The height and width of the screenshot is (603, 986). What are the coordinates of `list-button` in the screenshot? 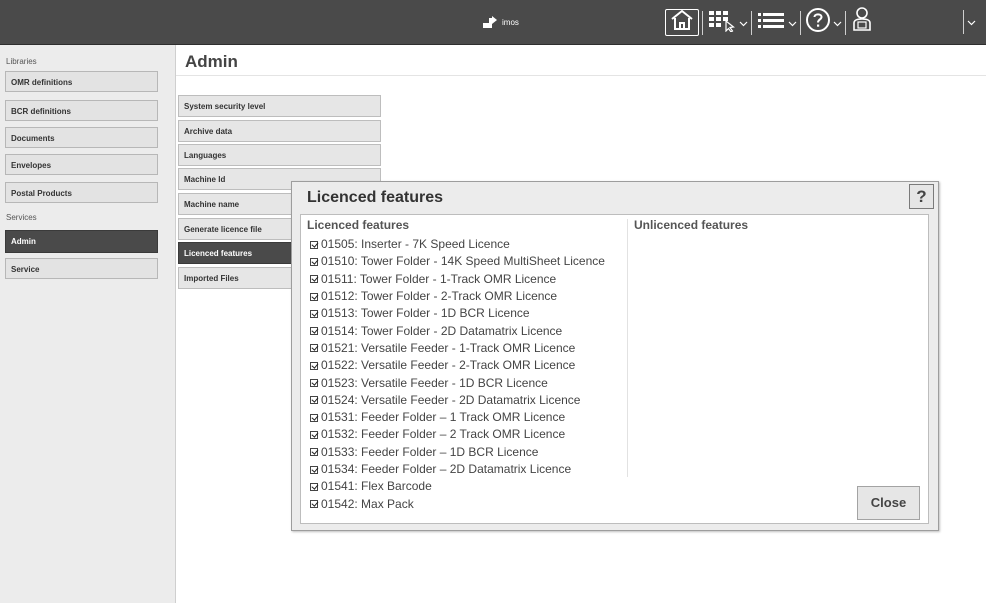 It's located at (771, 22).